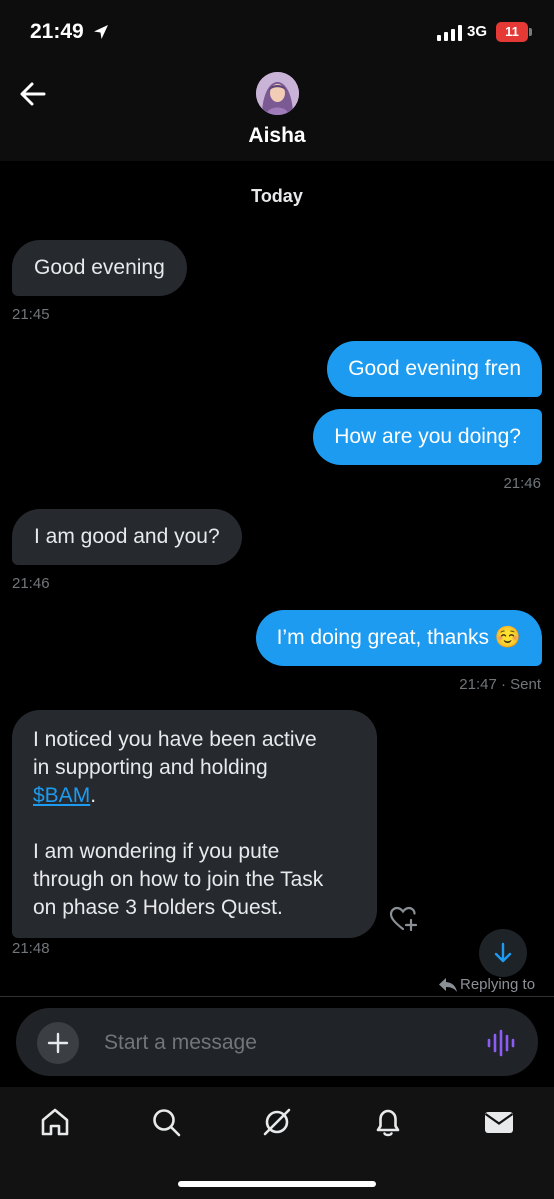  Describe the element at coordinates (175, 739) in the screenshot. I see `message-line: I noticed you have been active` at that location.